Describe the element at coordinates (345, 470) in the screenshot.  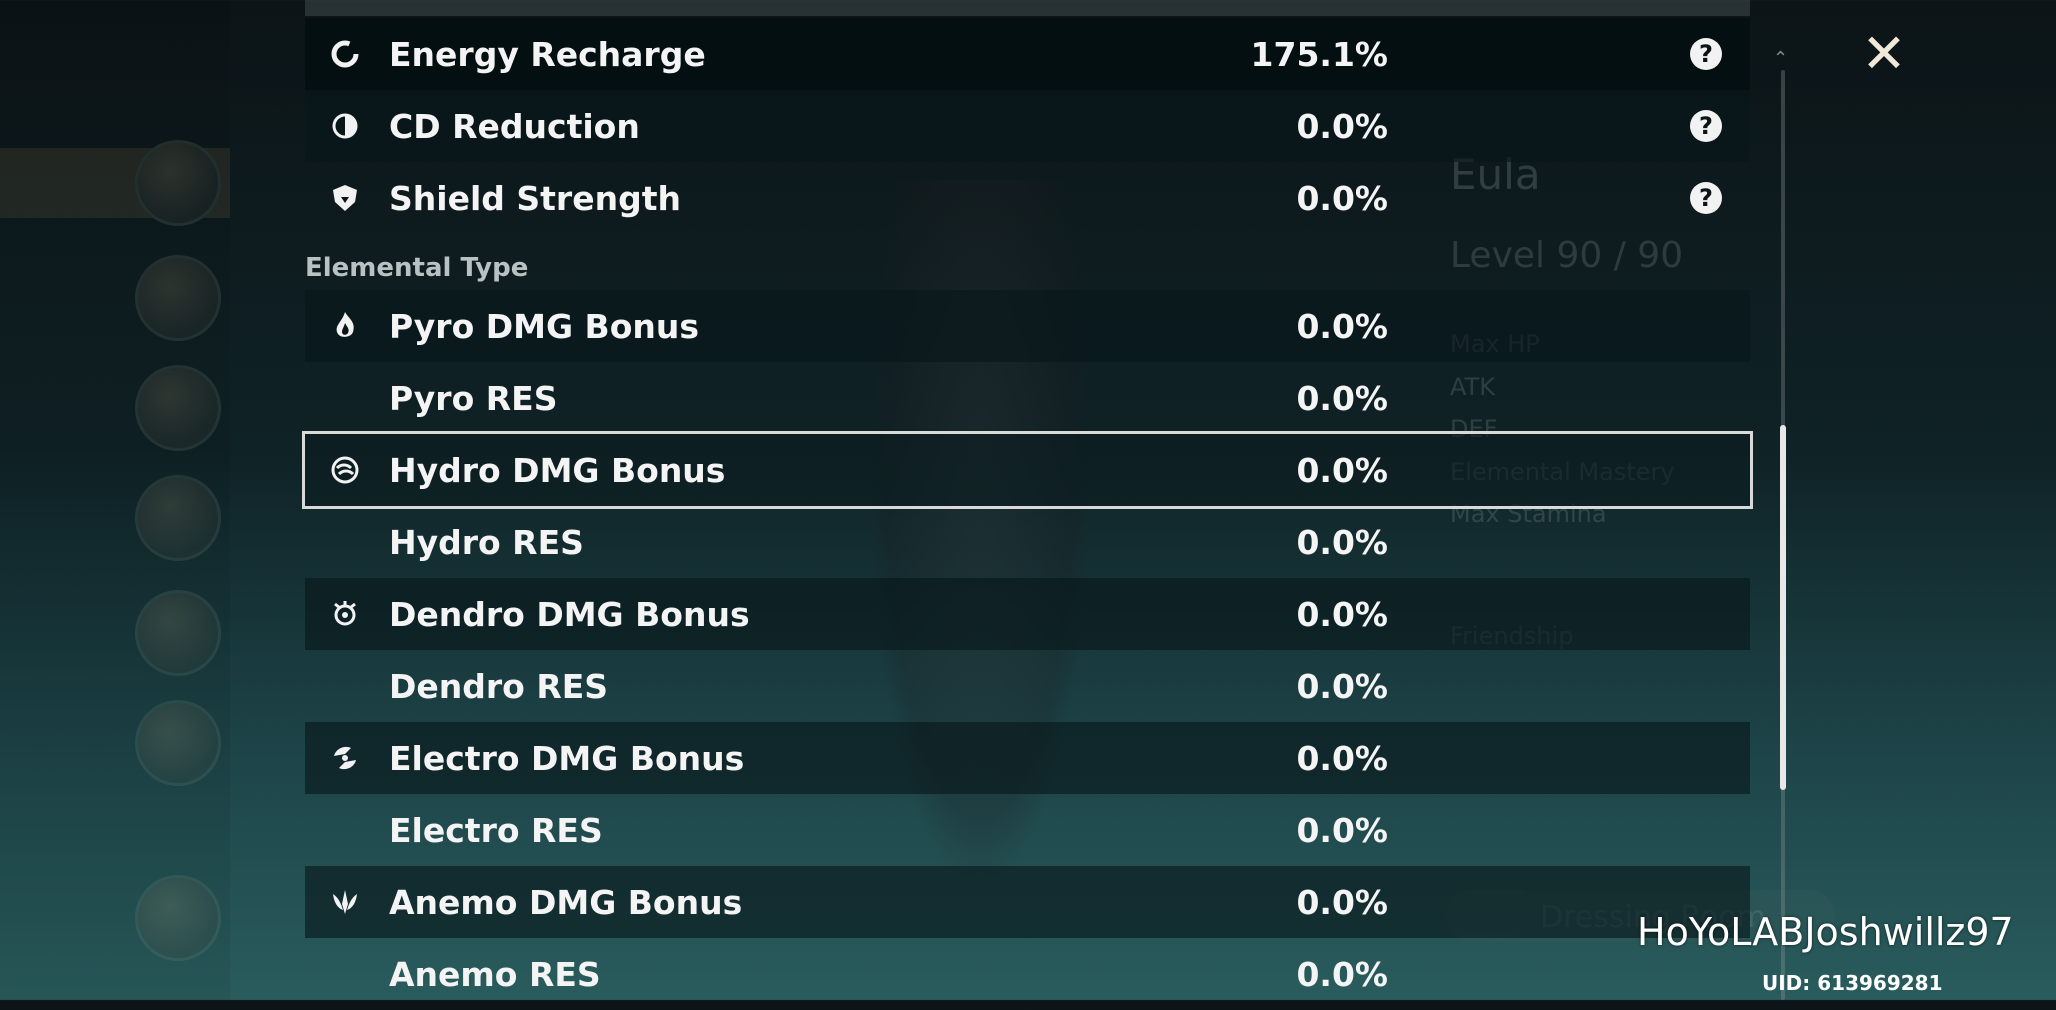
I see `hydro-icon` at that location.